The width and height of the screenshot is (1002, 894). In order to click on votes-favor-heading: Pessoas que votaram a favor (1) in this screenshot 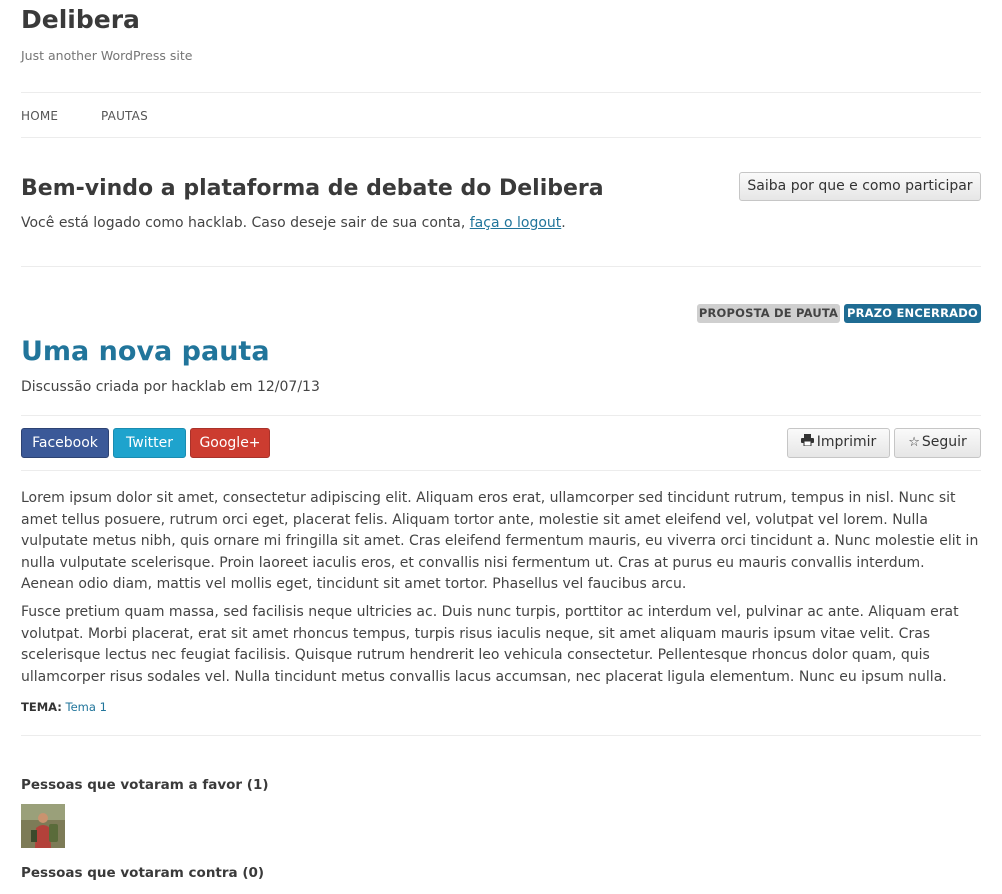, I will do `click(145, 785)`.